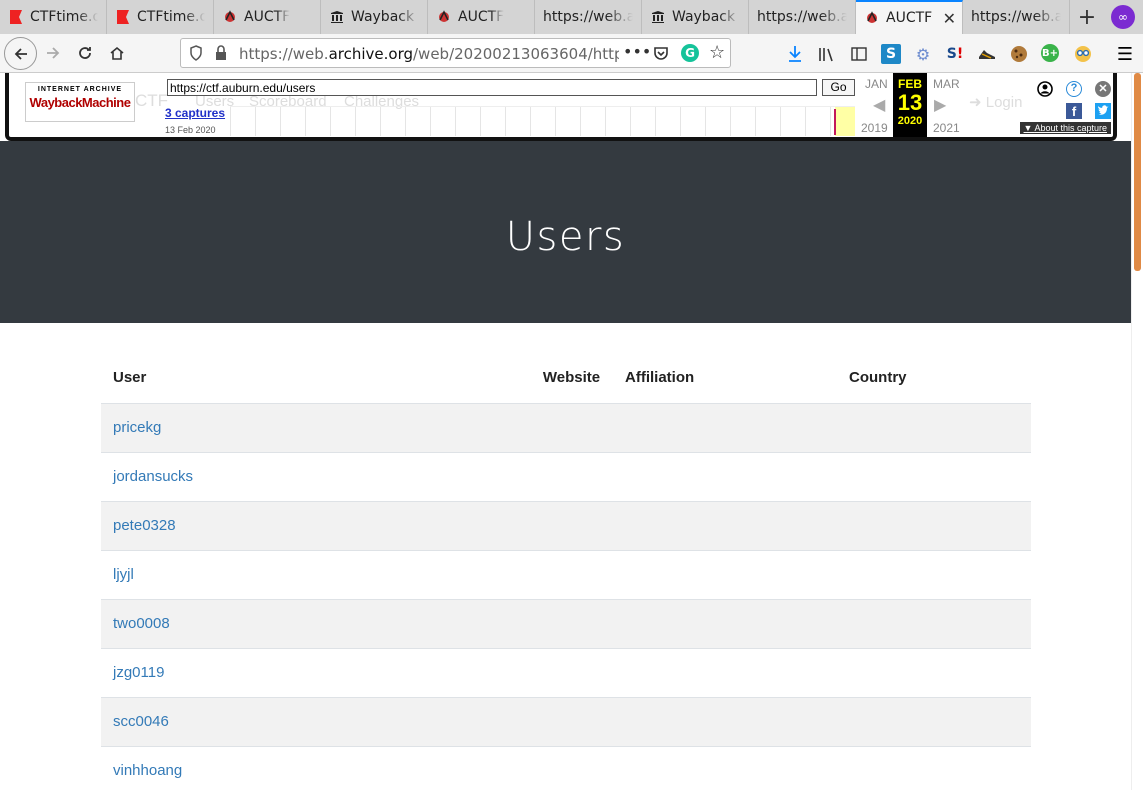  I want to click on extension-face-icon, so click(1083, 54).